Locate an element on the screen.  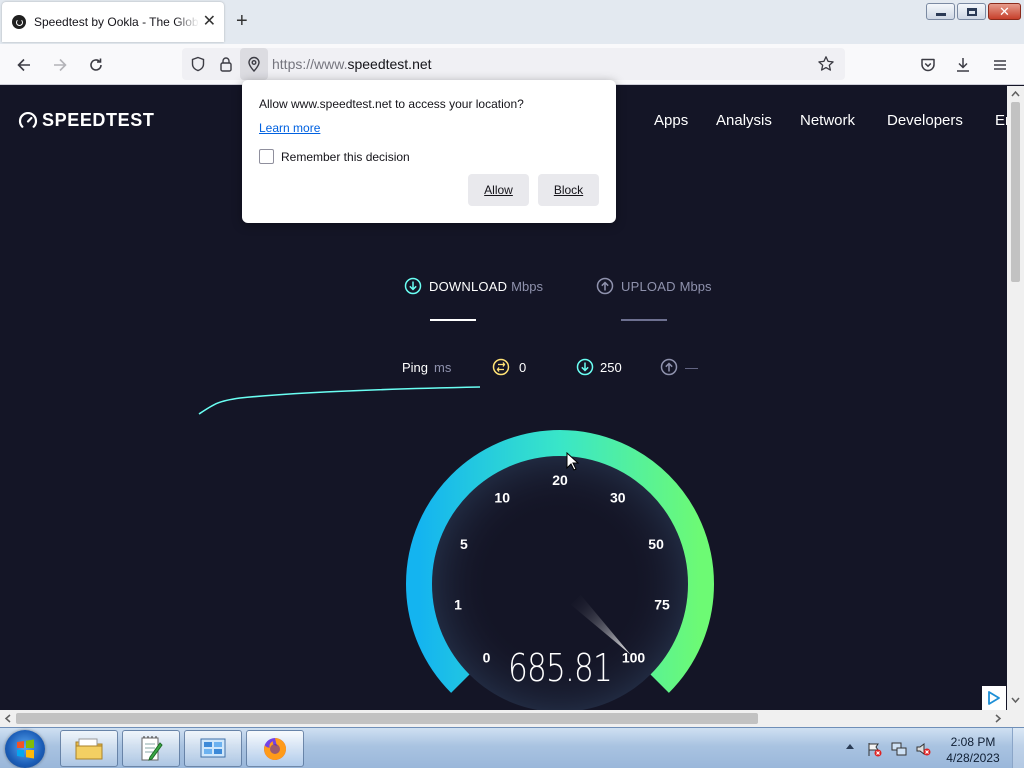
taskbar-file-explorer is located at coordinates (89, 748).